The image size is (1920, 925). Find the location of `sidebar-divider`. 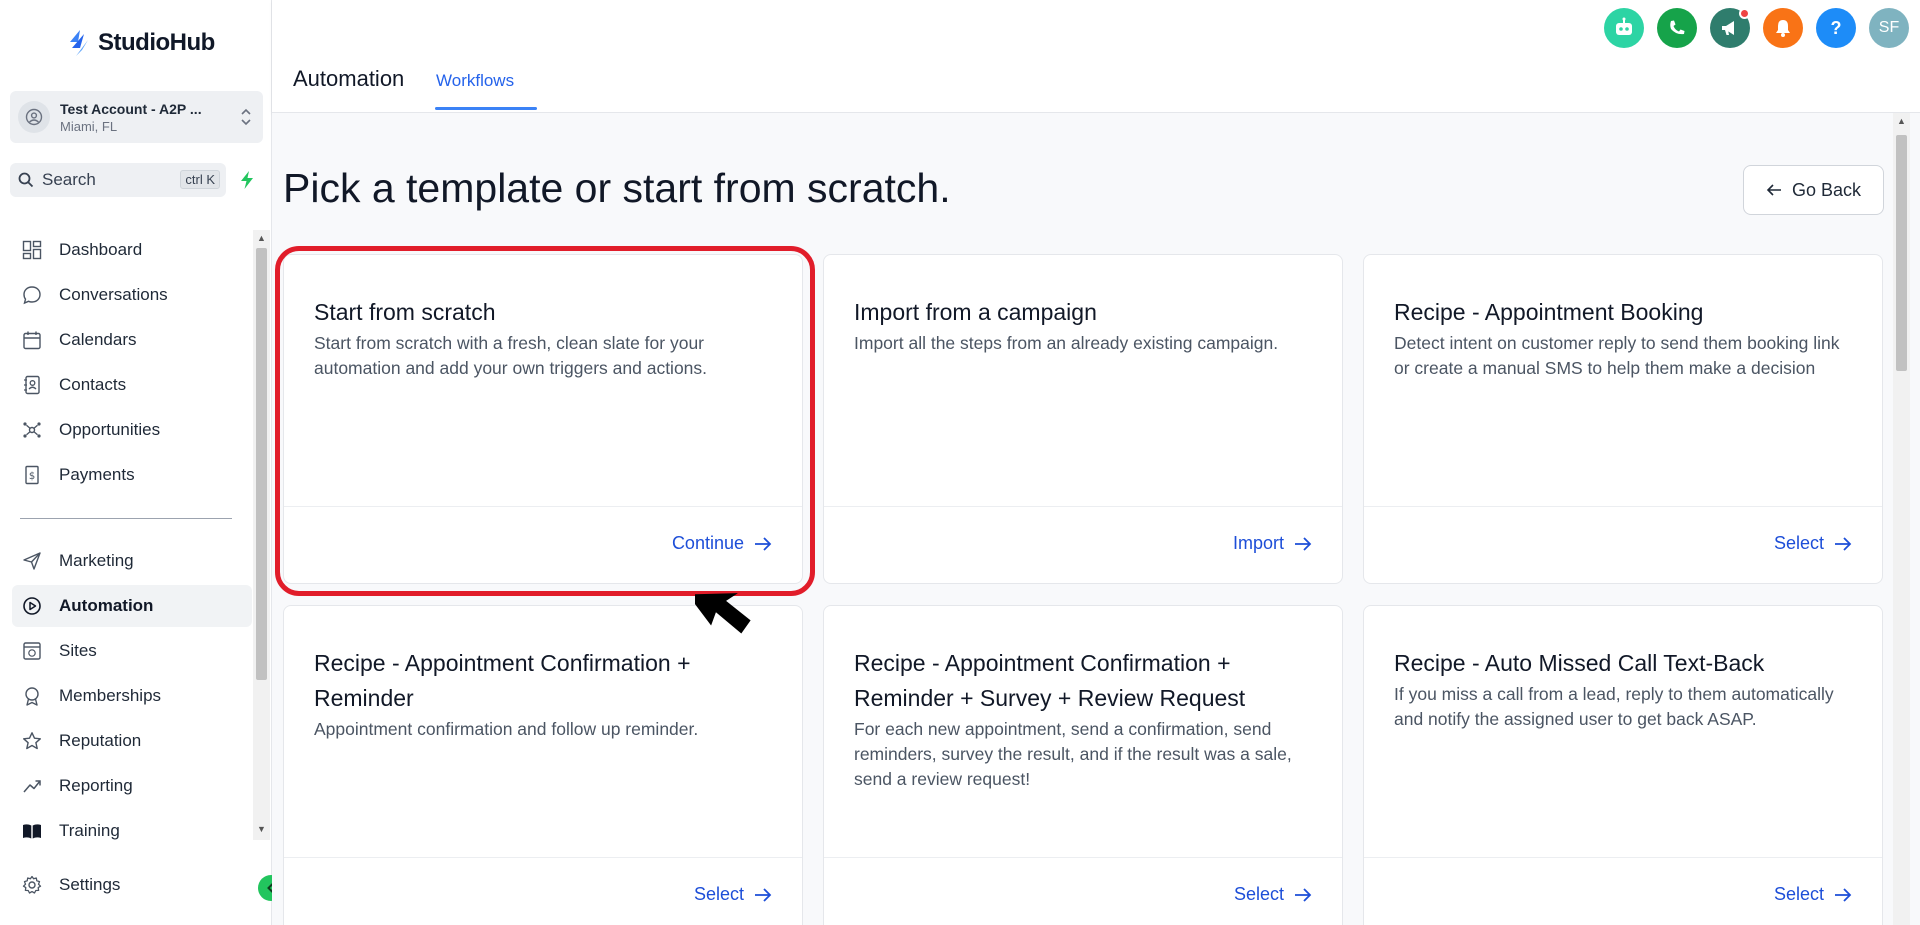

sidebar-divider is located at coordinates (126, 518).